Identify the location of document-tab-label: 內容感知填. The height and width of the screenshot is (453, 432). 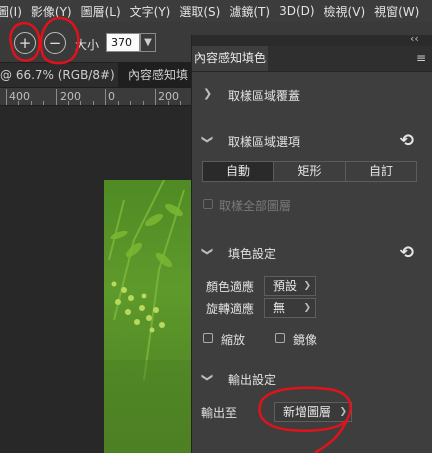
(158, 75).